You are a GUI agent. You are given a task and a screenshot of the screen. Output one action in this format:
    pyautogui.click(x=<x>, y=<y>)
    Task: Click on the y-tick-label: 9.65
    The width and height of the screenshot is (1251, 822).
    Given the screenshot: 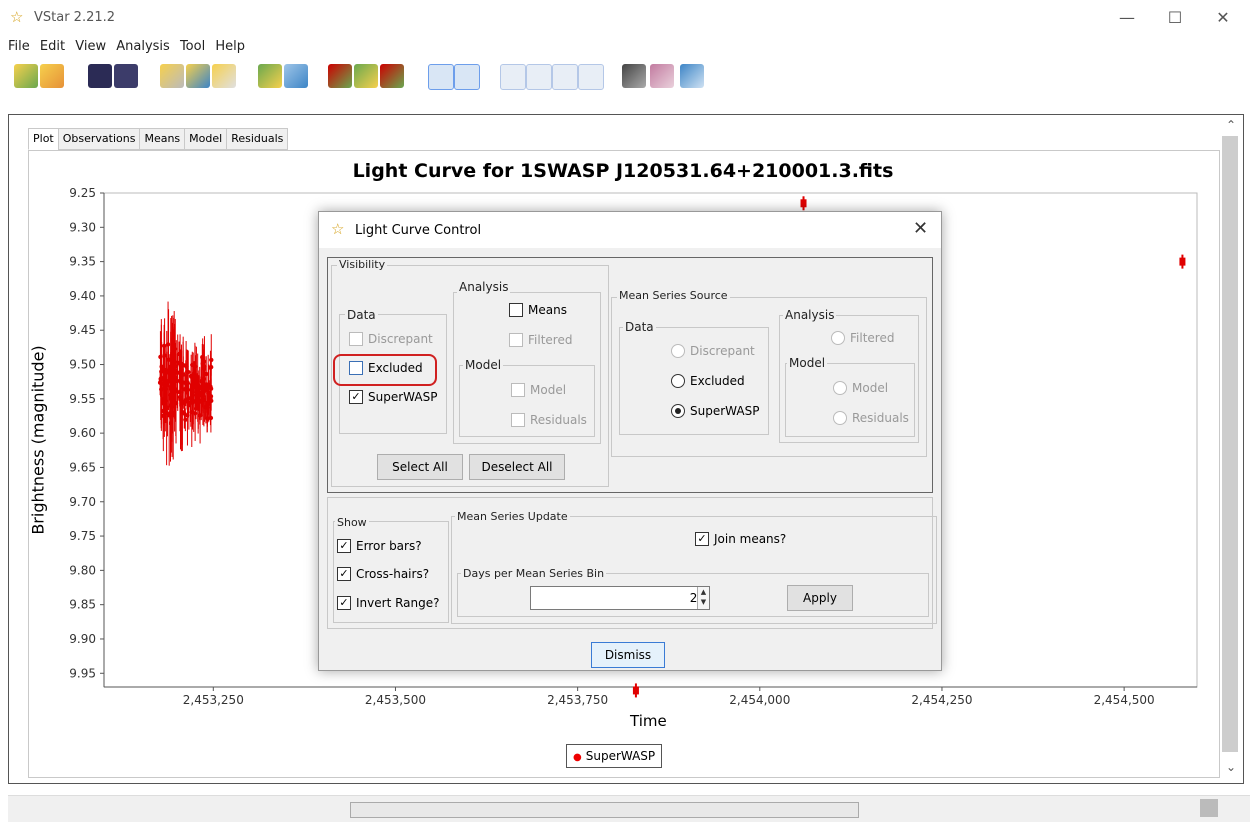 What is the action you would take?
    pyautogui.click(x=82, y=467)
    